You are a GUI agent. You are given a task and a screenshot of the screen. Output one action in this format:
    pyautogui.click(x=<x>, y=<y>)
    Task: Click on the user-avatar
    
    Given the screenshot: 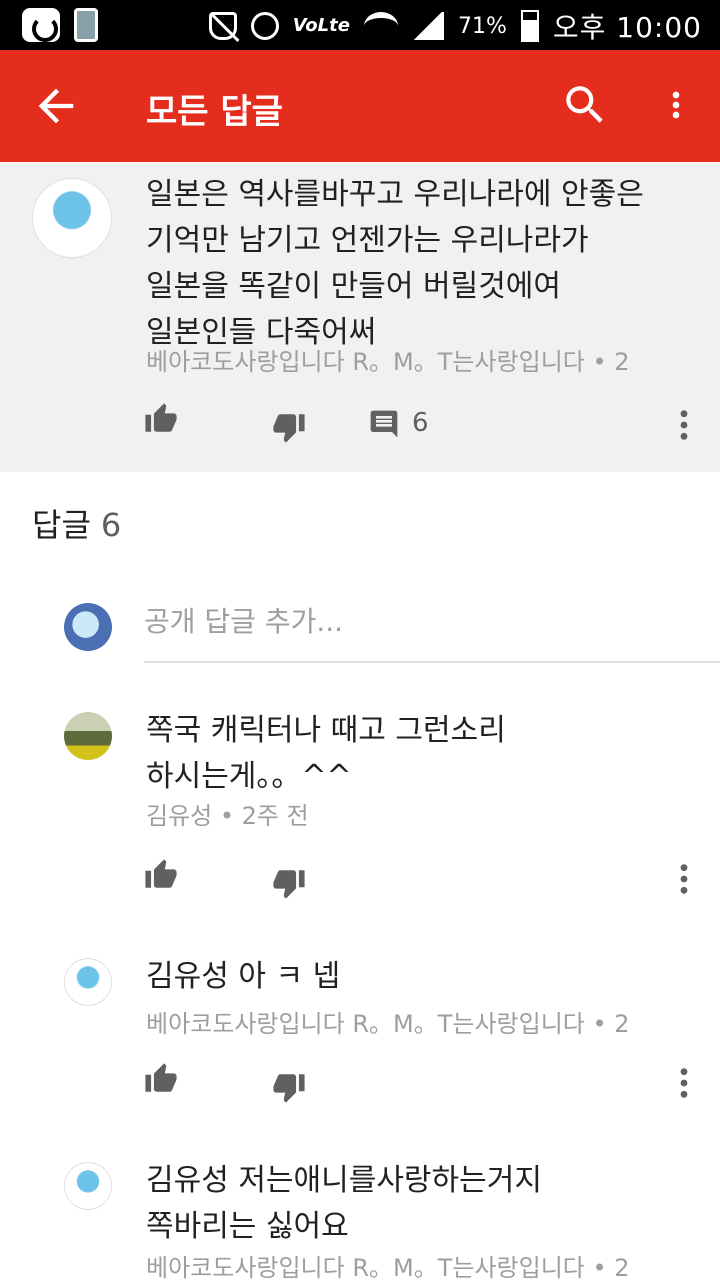 What is the action you would take?
    pyautogui.click(x=88, y=627)
    